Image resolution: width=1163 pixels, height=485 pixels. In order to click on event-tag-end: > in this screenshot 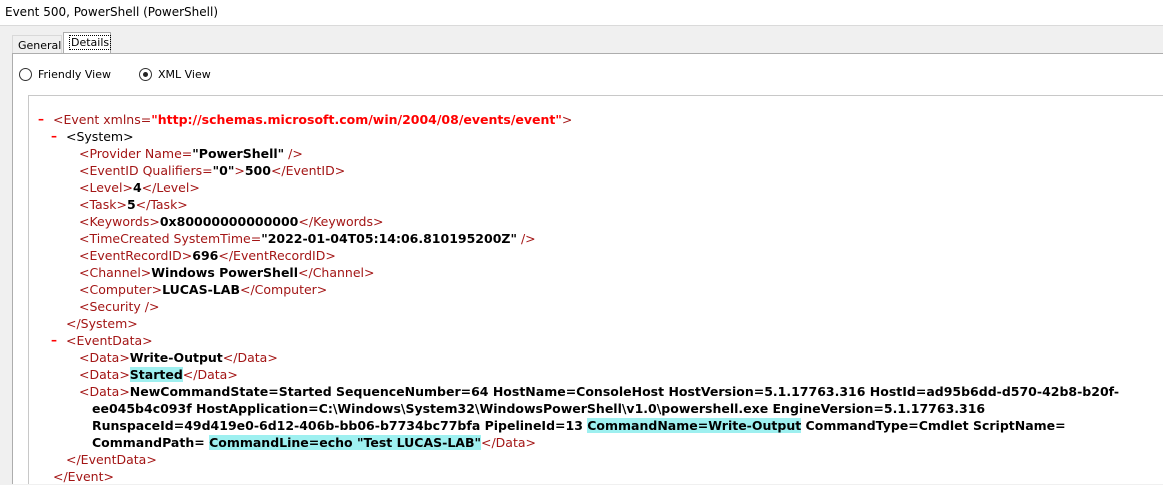, I will do `click(567, 119)`.